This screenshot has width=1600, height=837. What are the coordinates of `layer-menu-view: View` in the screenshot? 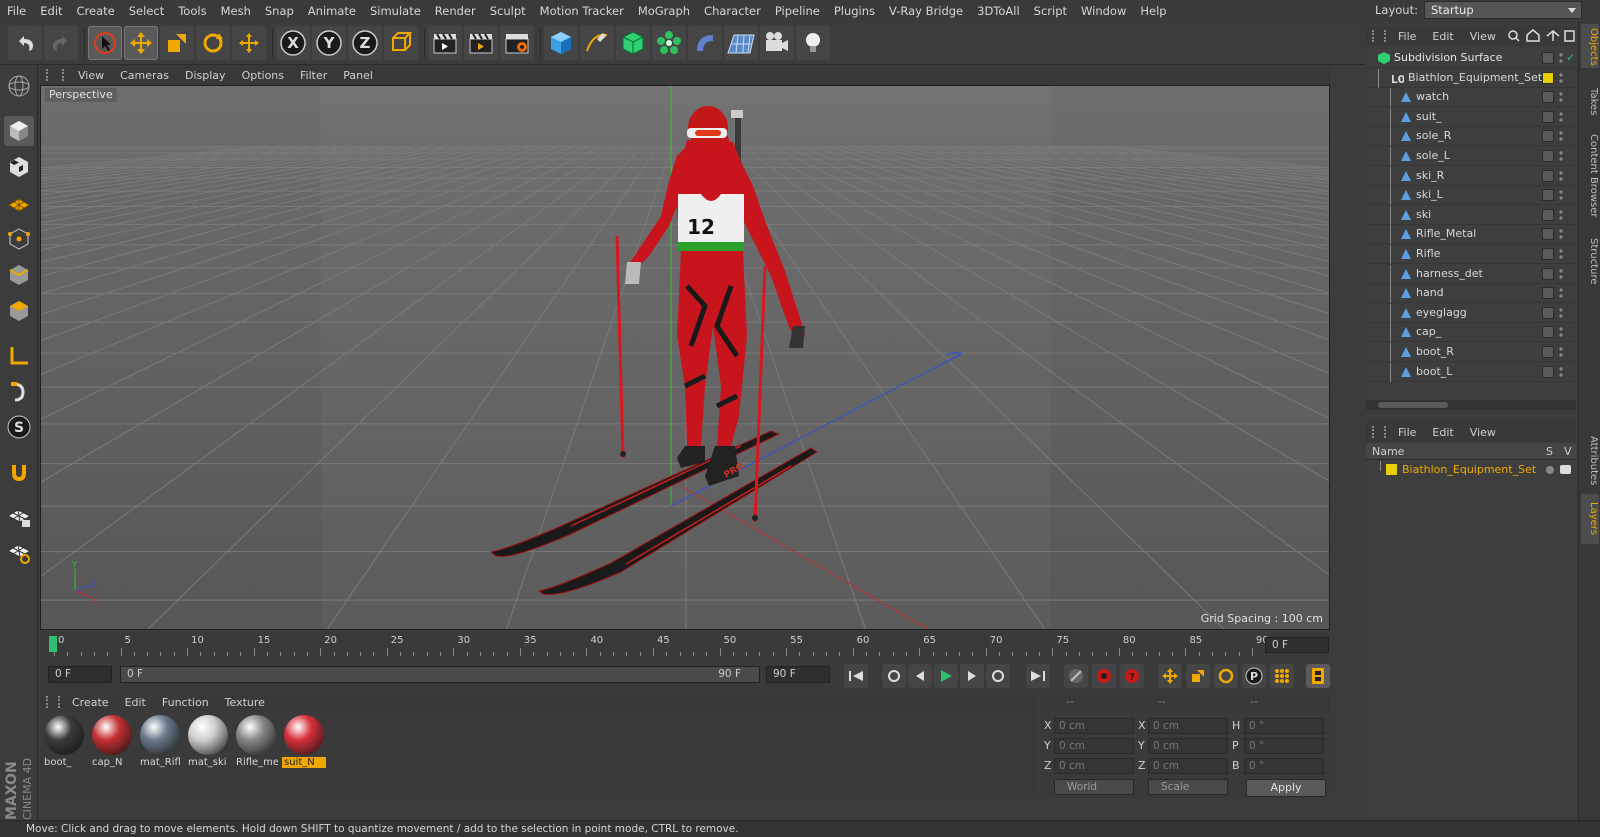 It's located at (1483, 432).